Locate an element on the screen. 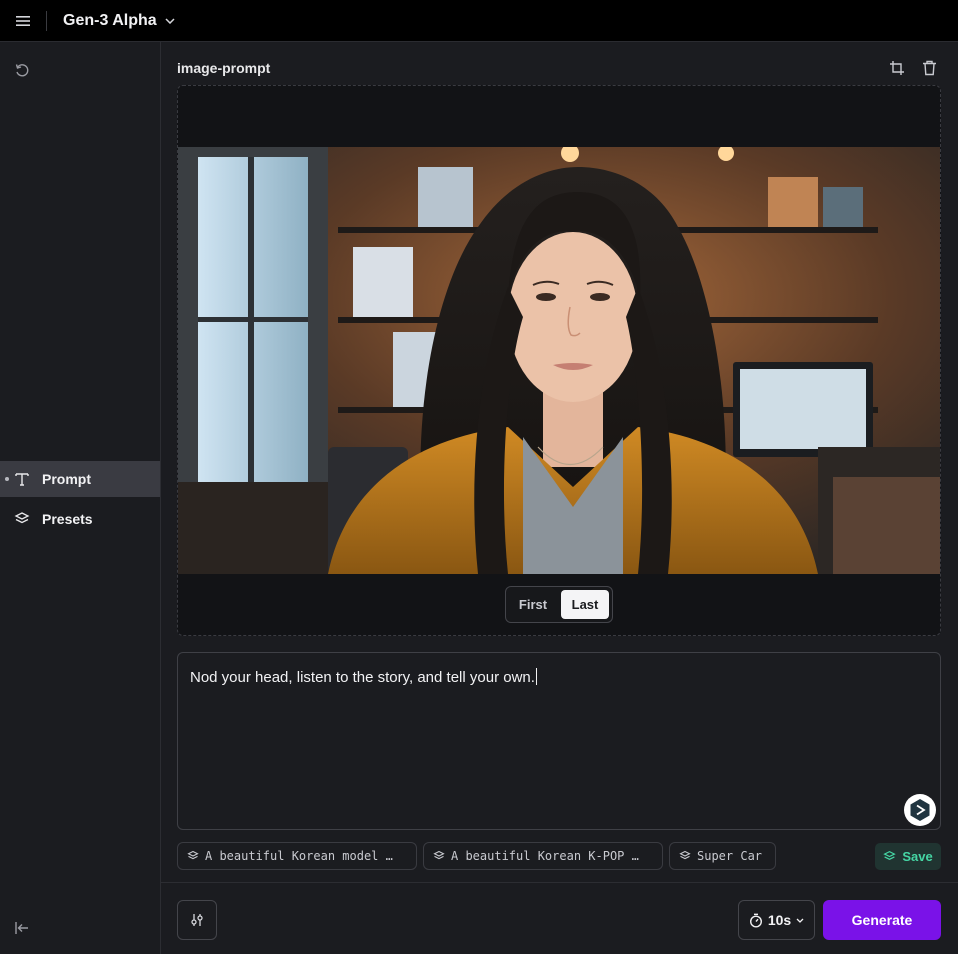  model-selector: Gen-3 Alpha is located at coordinates (119, 21).